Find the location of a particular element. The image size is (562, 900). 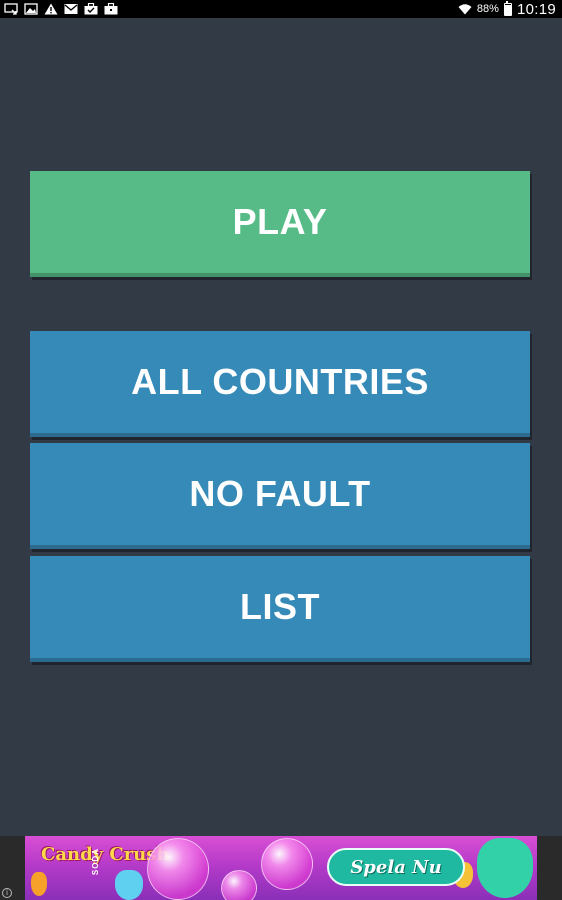

ad-cta-button: Spela Nu is located at coordinates (396, 867).